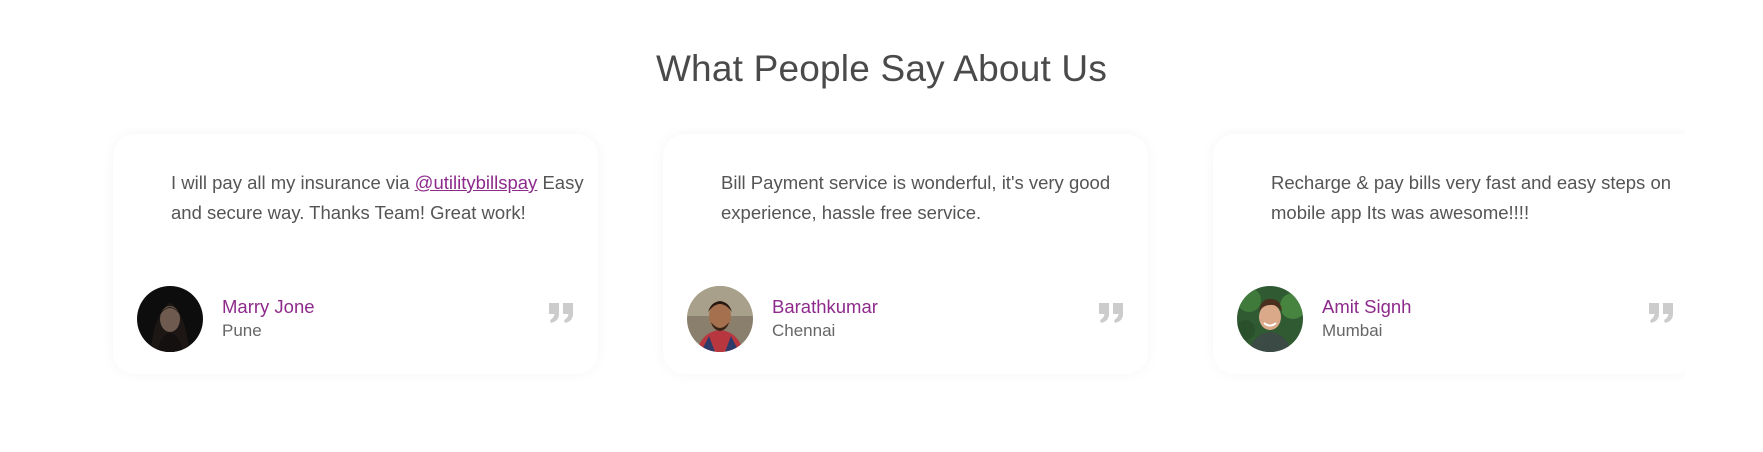 The width and height of the screenshot is (1763, 452). I want to click on author-city: Mumbai, so click(1352, 330).